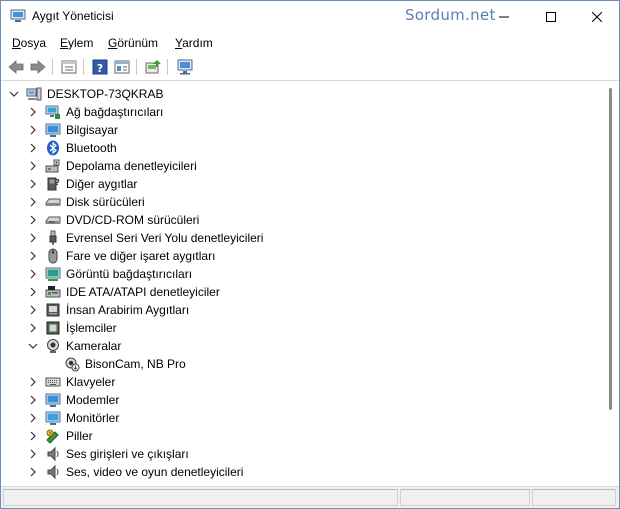 The image size is (620, 509). What do you see at coordinates (53, 346) in the screenshot?
I see `camera-icon` at bounding box center [53, 346].